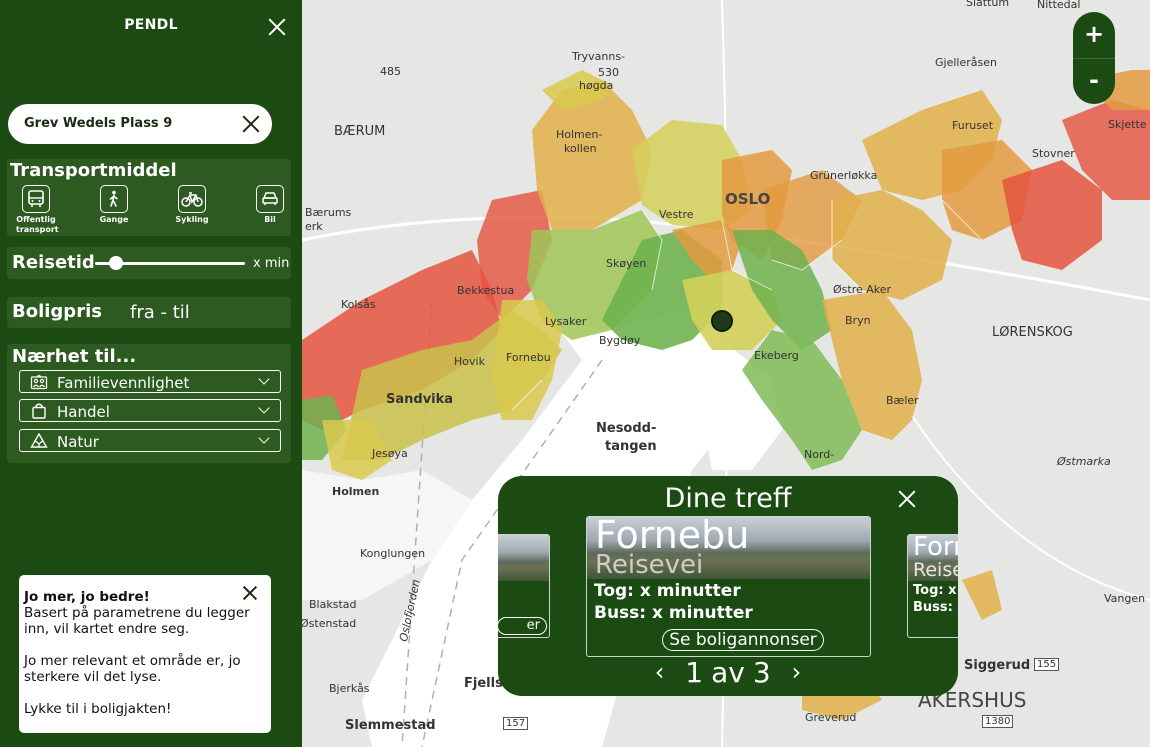 Image resolution: width=1150 pixels, height=747 pixels. I want to click on map-label: tangen, so click(631, 446).